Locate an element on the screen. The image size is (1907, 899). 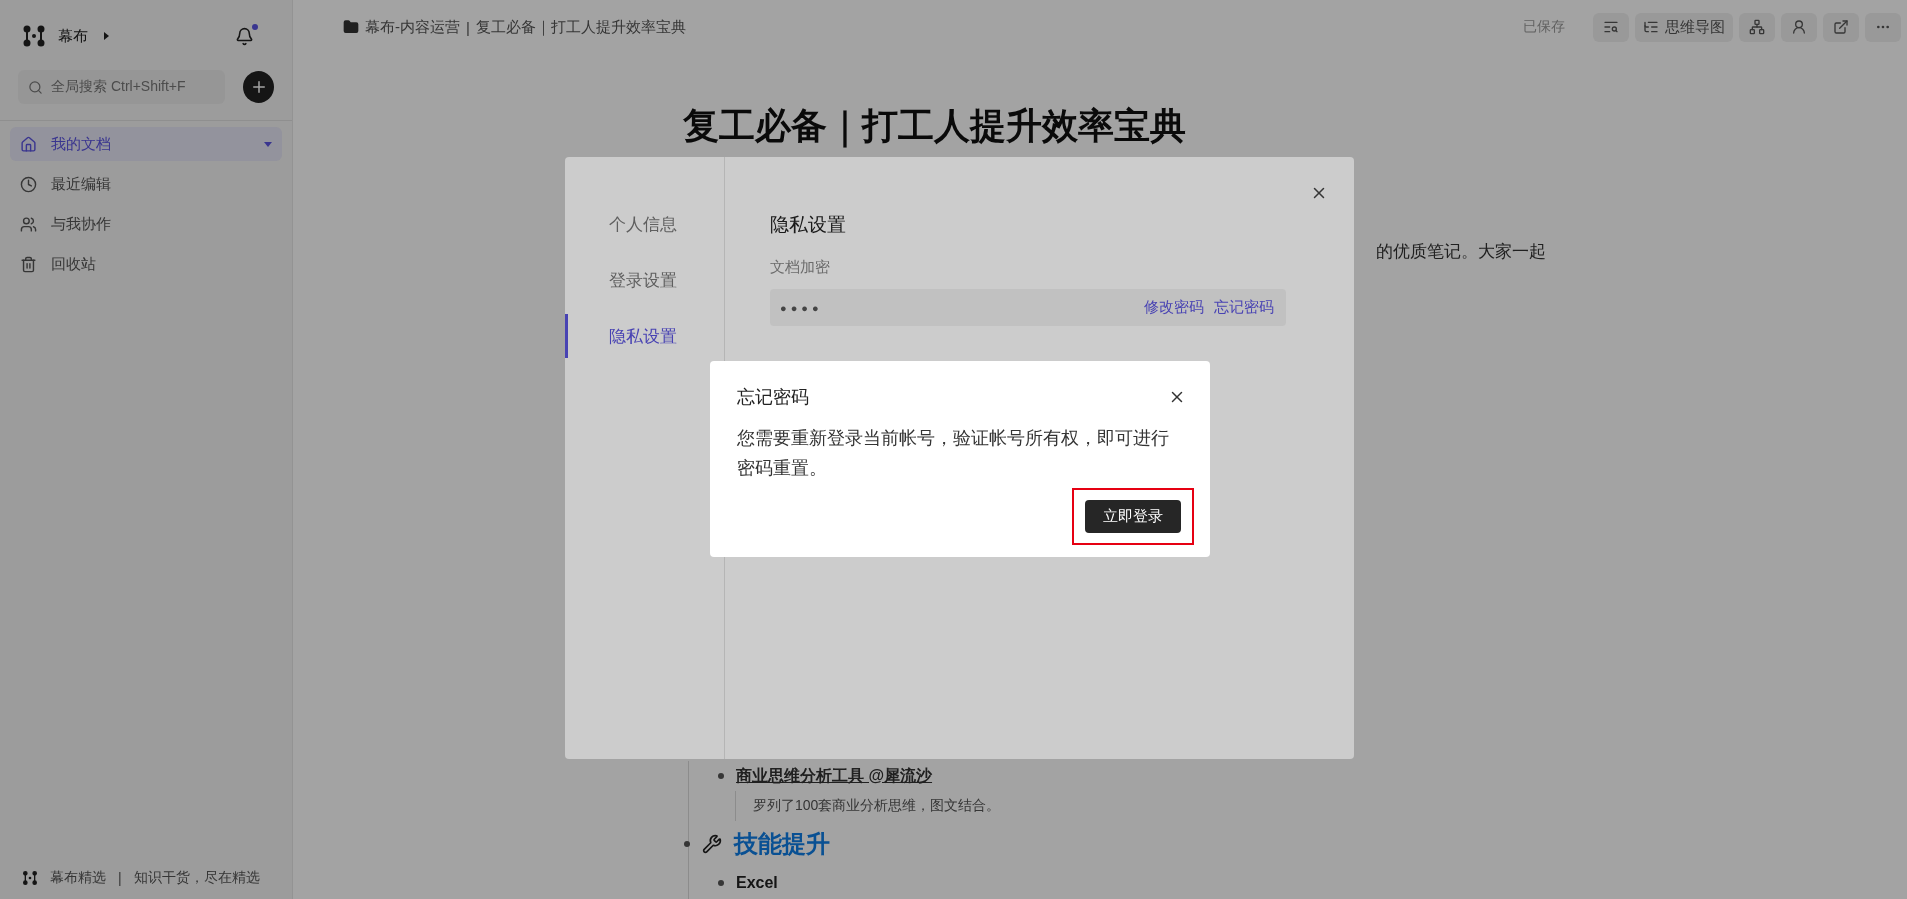
dialog-message: 您需要重新登录当前帐号，验证帐号所有权，即可进行密码重置。 is located at coordinates (953, 453).